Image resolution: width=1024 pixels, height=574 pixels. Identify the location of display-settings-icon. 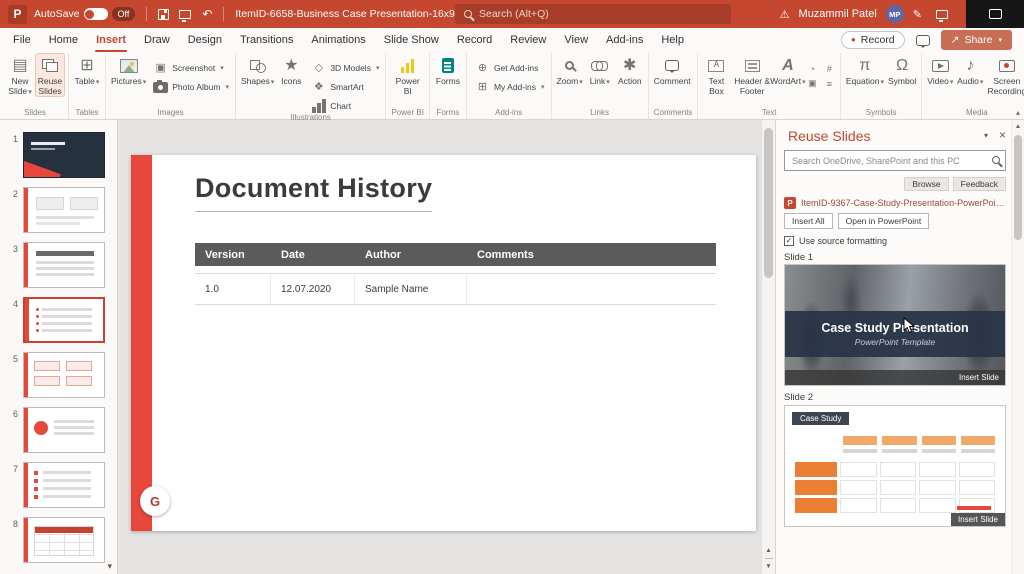
(942, 14).